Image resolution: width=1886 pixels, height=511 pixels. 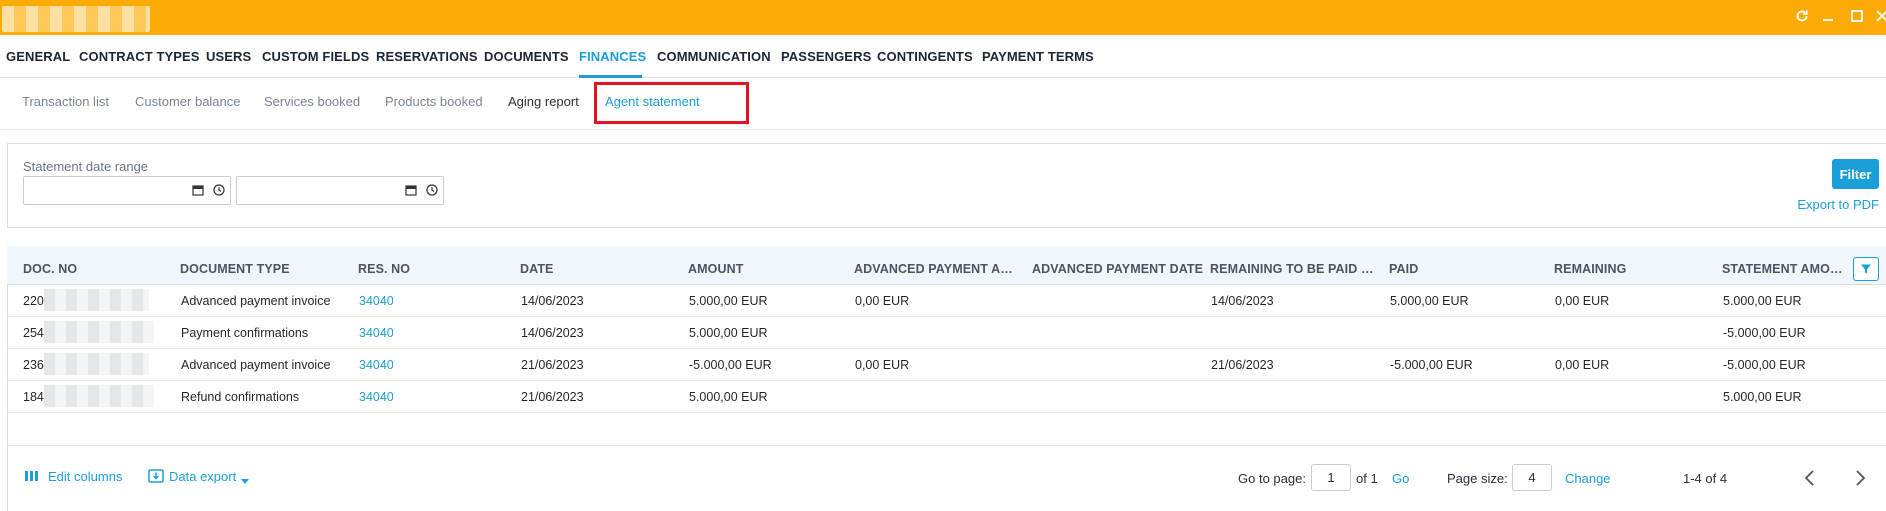 What do you see at coordinates (1242, 365) in the screenshot?
I see `cell-remaining-date: 21/06/2023` at bounding box center [1242, 365].